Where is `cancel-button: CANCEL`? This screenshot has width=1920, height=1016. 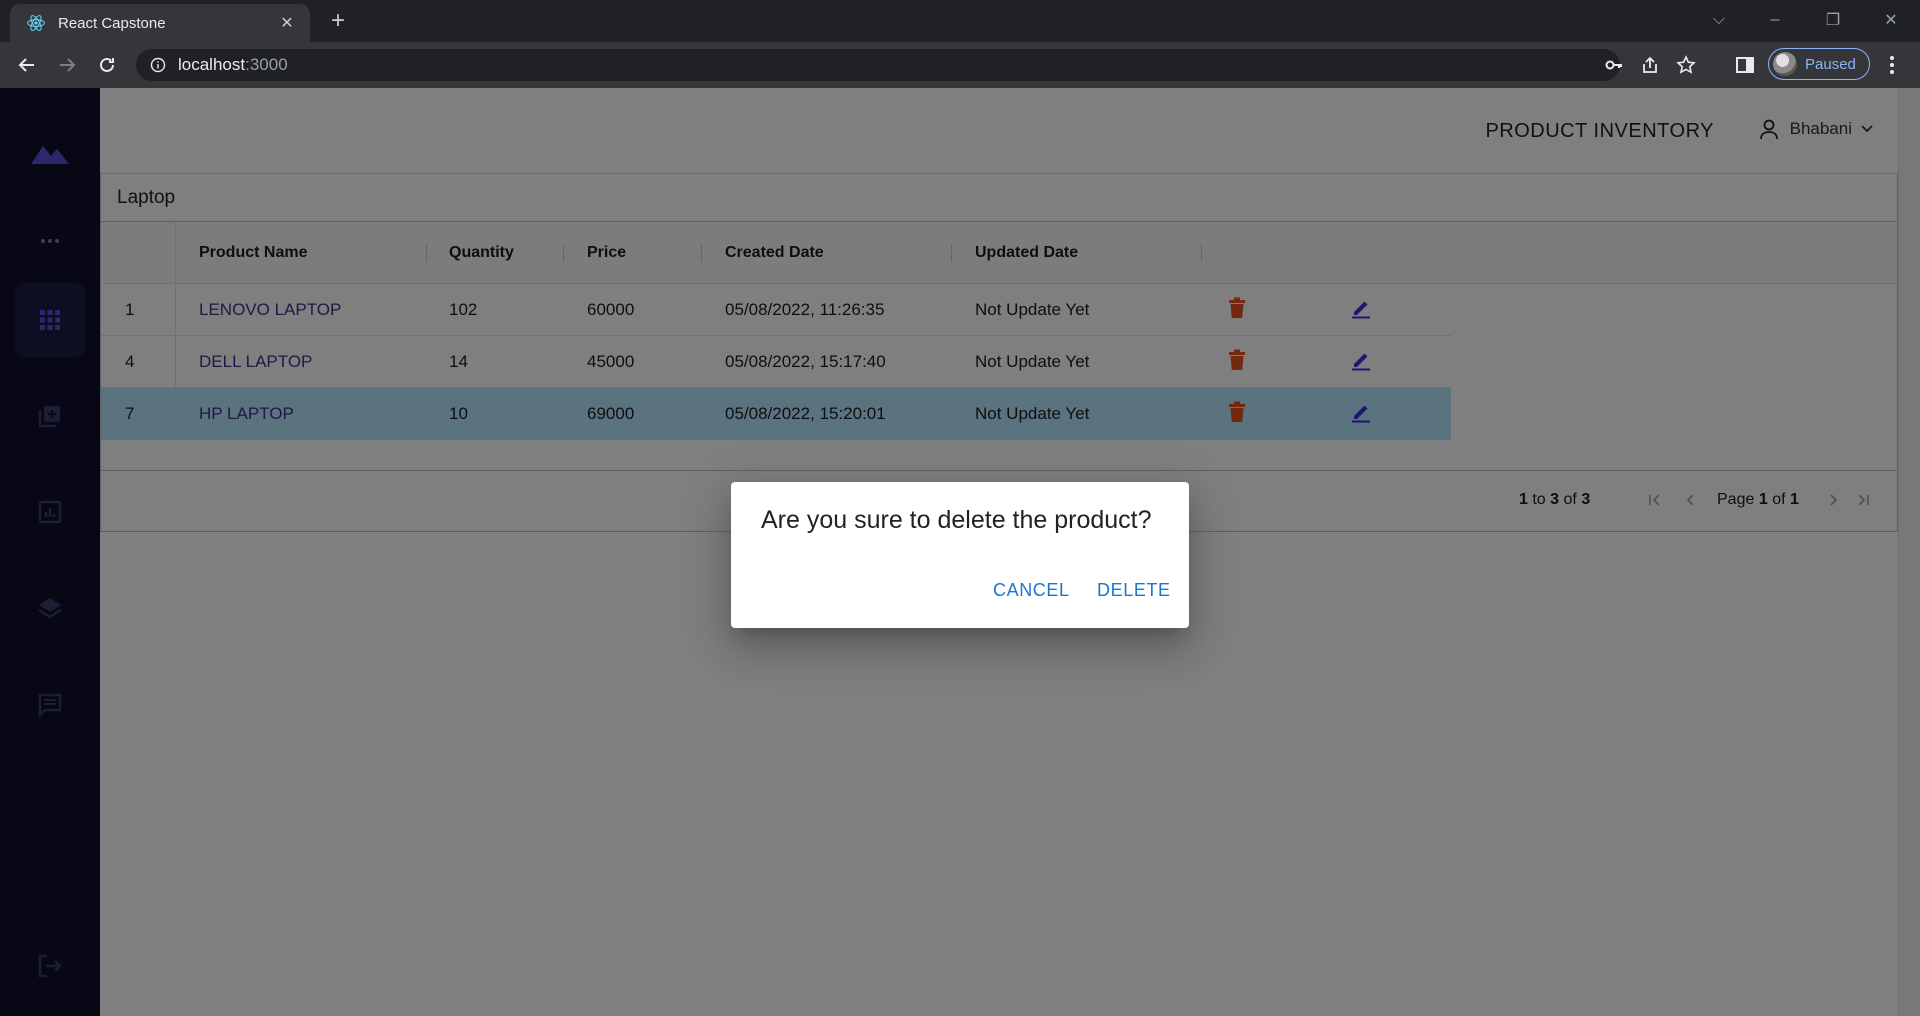
cancel-button: CANCEL is located at coordinates (1031, 590).